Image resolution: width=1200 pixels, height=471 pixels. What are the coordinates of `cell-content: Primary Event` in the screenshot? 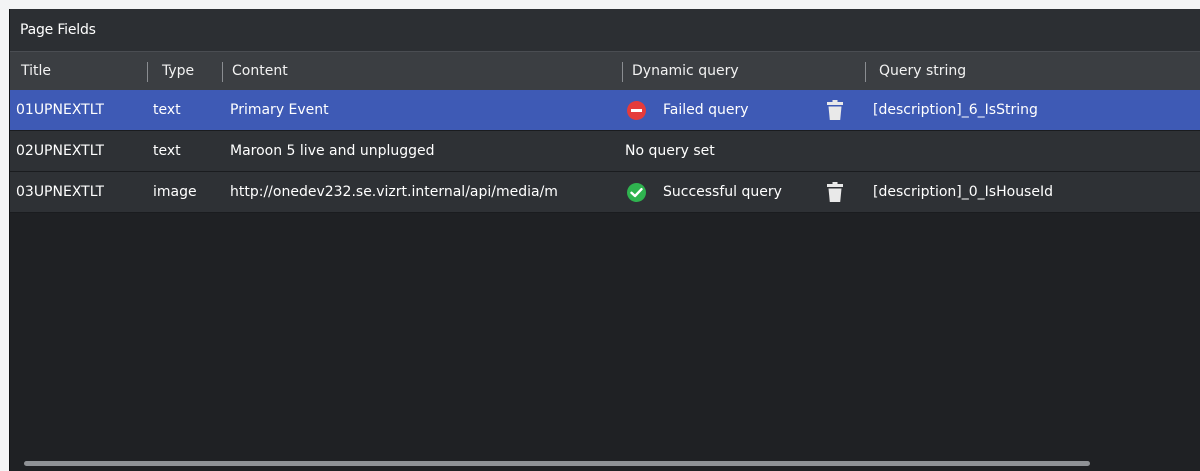 It's located at (279, 110).